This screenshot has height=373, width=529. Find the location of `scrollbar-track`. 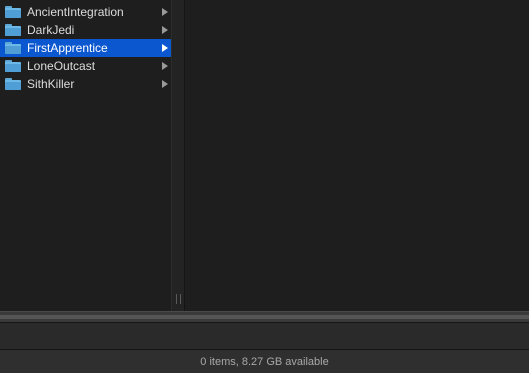

scrollbar-track is located at coordinates (264, 317).